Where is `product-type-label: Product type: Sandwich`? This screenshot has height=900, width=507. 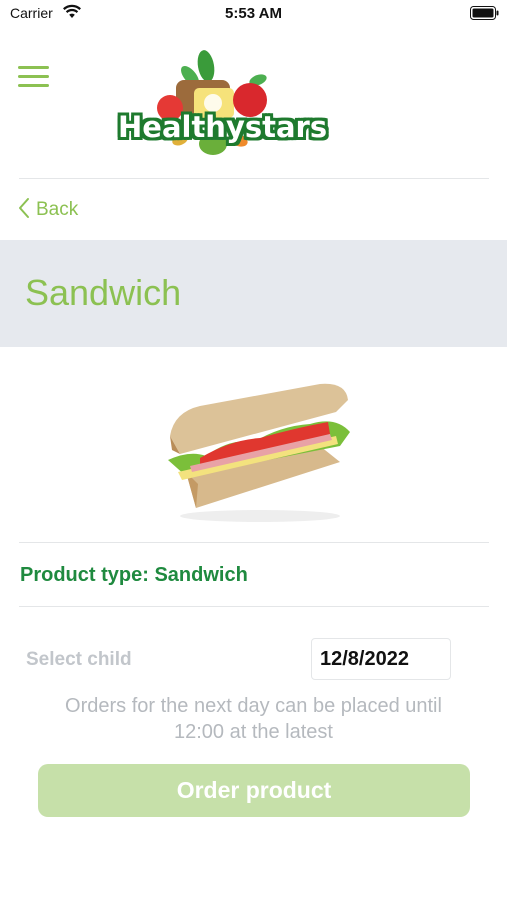
product-type-label: Product type: Sandwich is located at coordinates (134, 575).